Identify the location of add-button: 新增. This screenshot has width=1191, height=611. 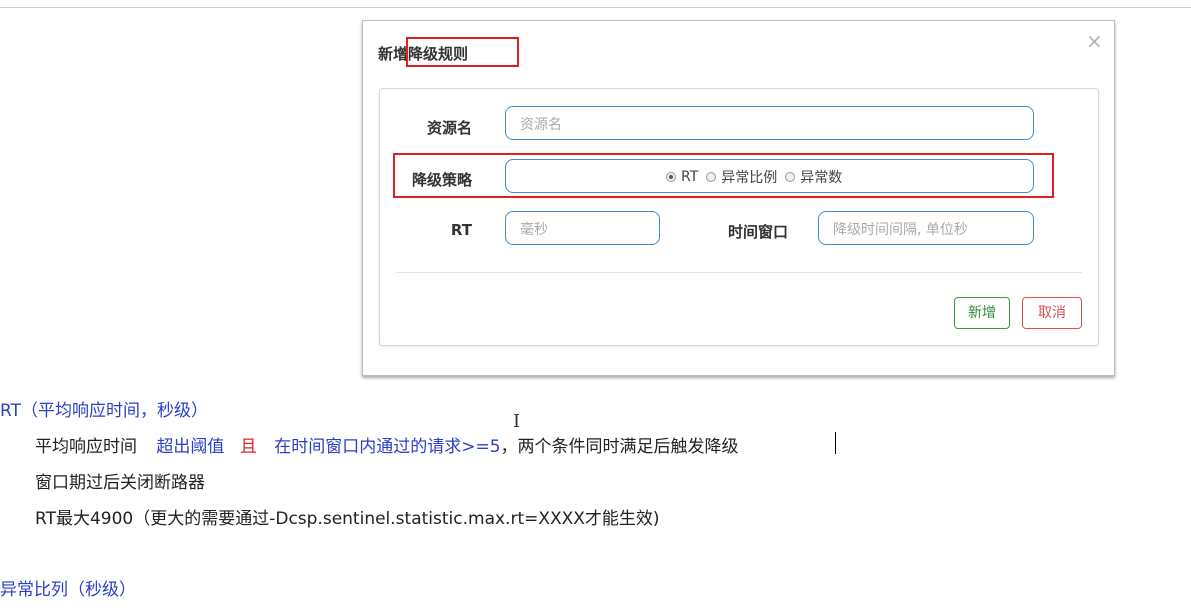
(982, 313).